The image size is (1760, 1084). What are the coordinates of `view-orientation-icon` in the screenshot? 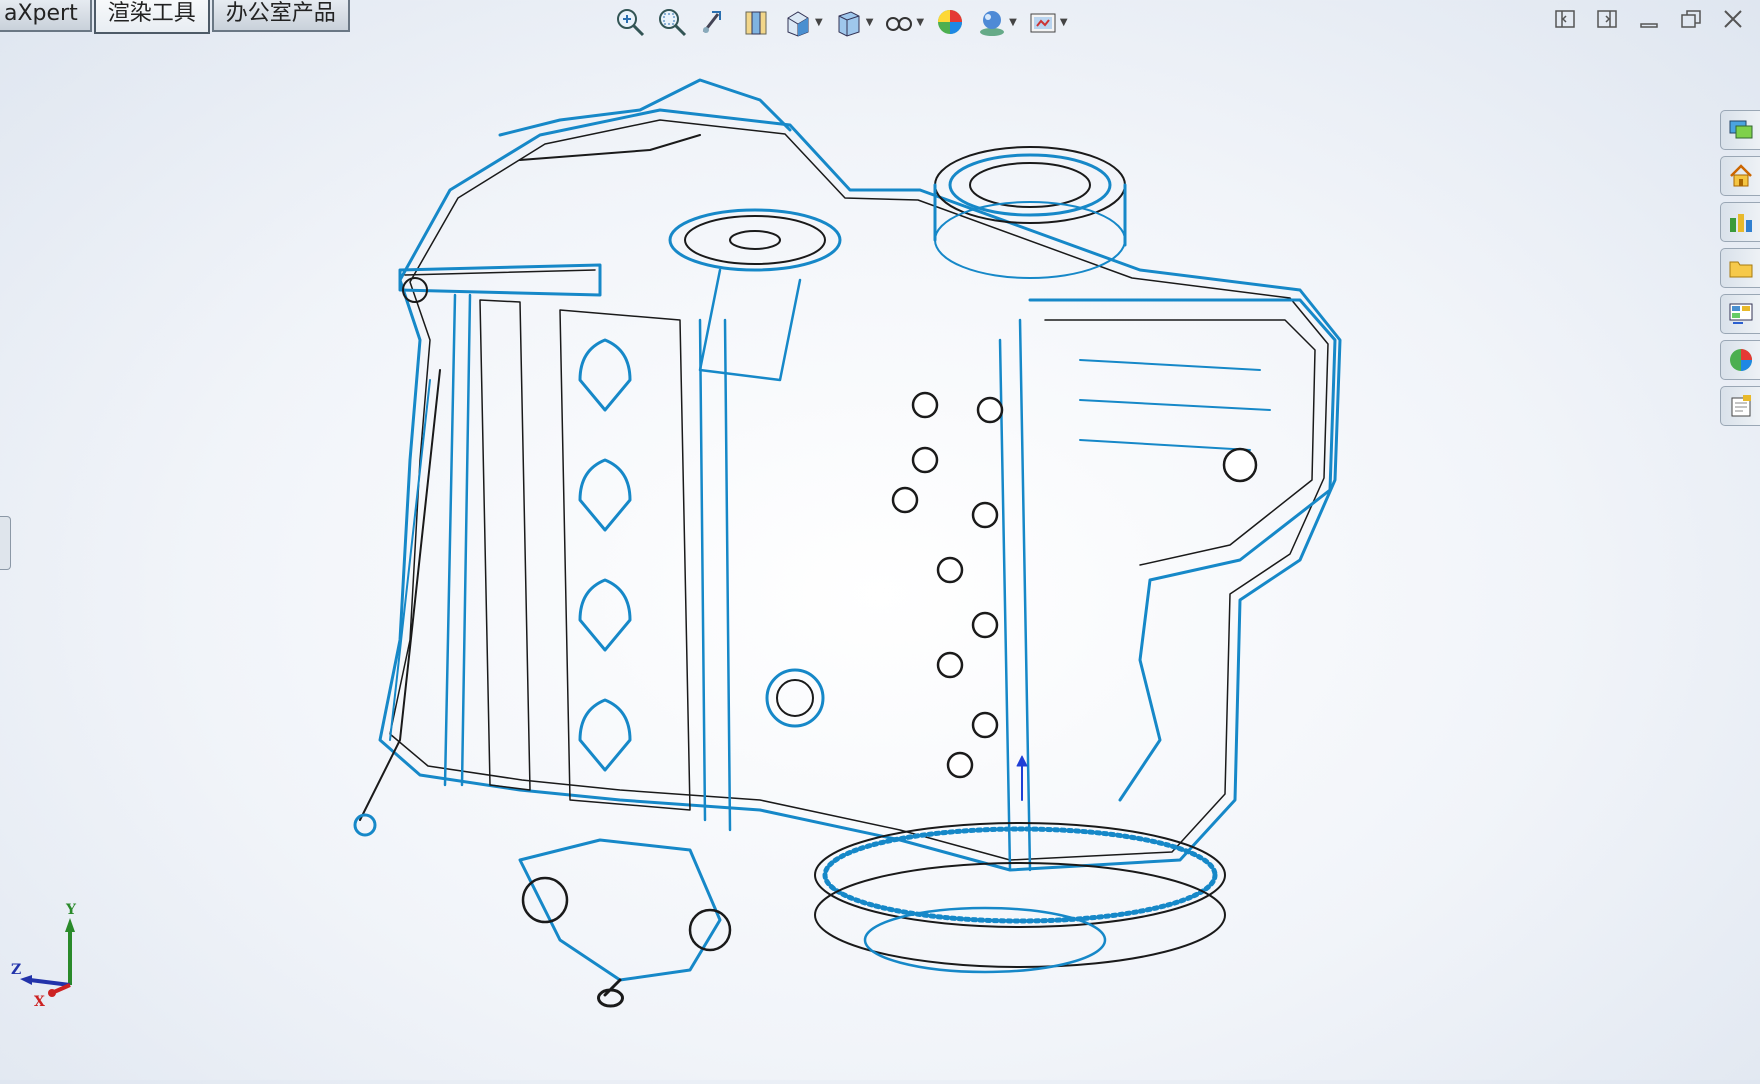 It's located at (798, 24).